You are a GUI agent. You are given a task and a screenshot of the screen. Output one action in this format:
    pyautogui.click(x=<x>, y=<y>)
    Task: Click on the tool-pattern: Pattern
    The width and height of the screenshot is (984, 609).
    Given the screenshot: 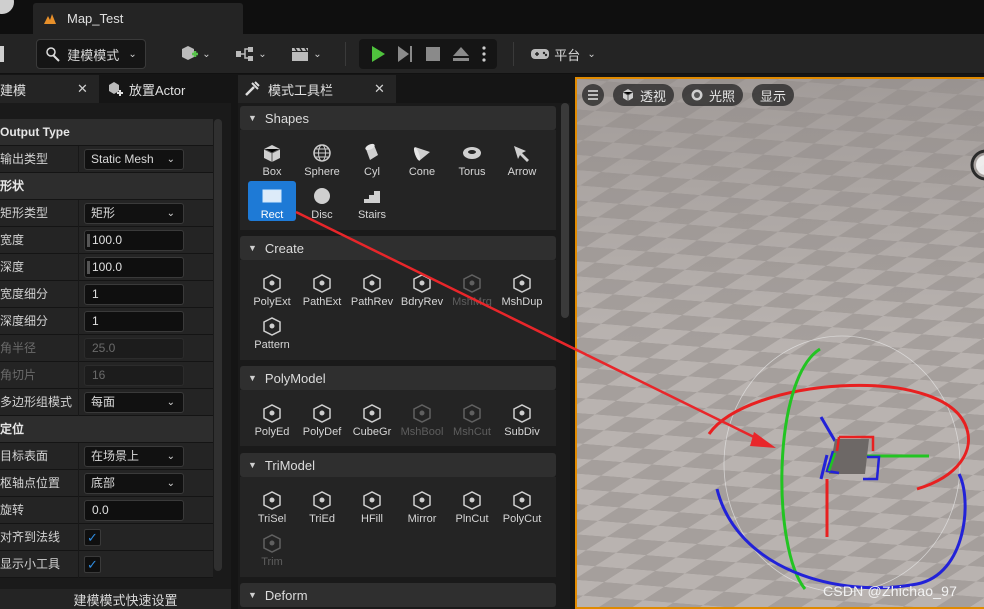 What is the action you would take?
    pyautogui.click(x=272, y=331)
    